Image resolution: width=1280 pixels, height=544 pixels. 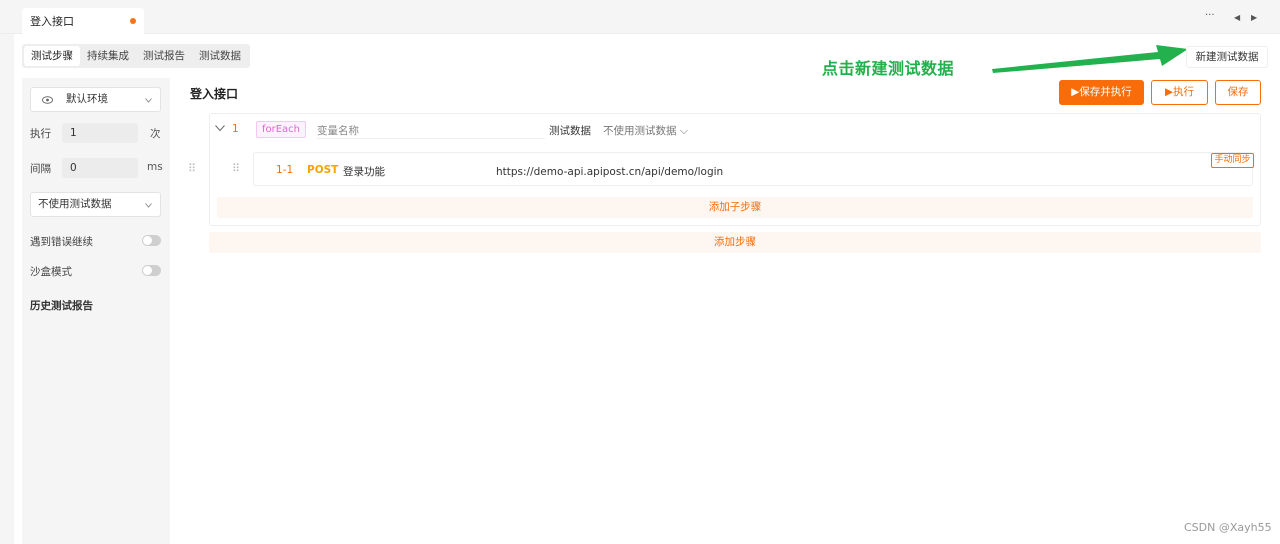 I want to click on variable-name-input: 变量名称, so click(x=431, y=131).